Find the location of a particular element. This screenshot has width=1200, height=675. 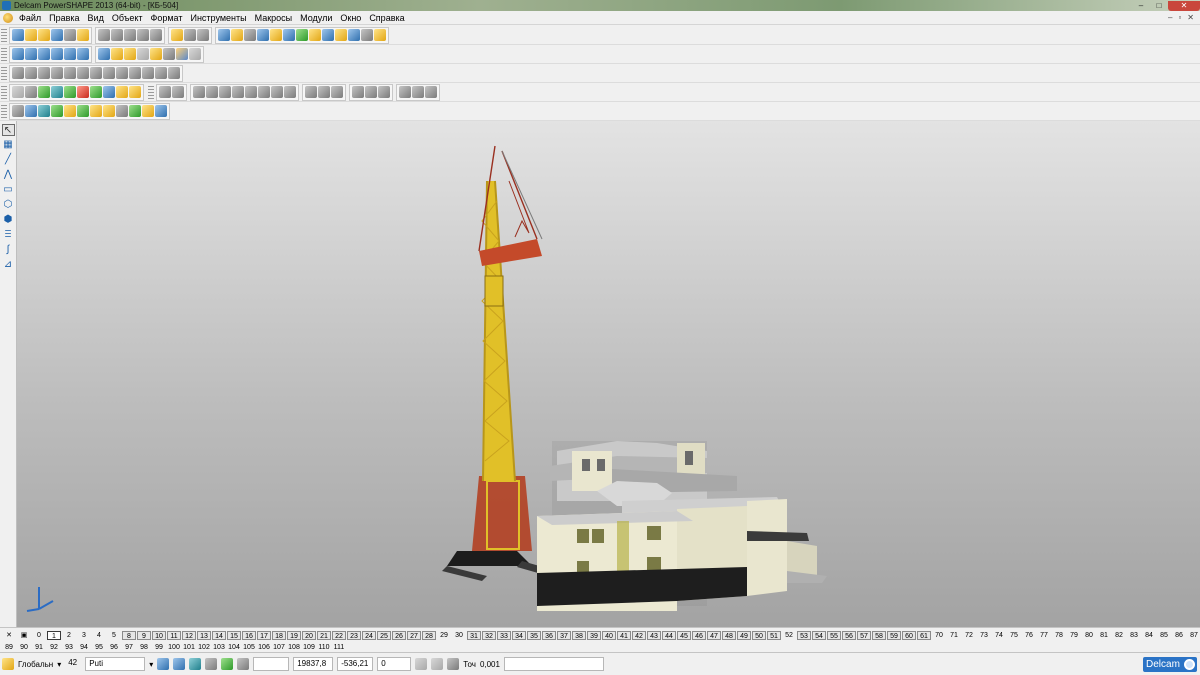

row1-tool-1-6-icon is located at coordinates (83, 35).